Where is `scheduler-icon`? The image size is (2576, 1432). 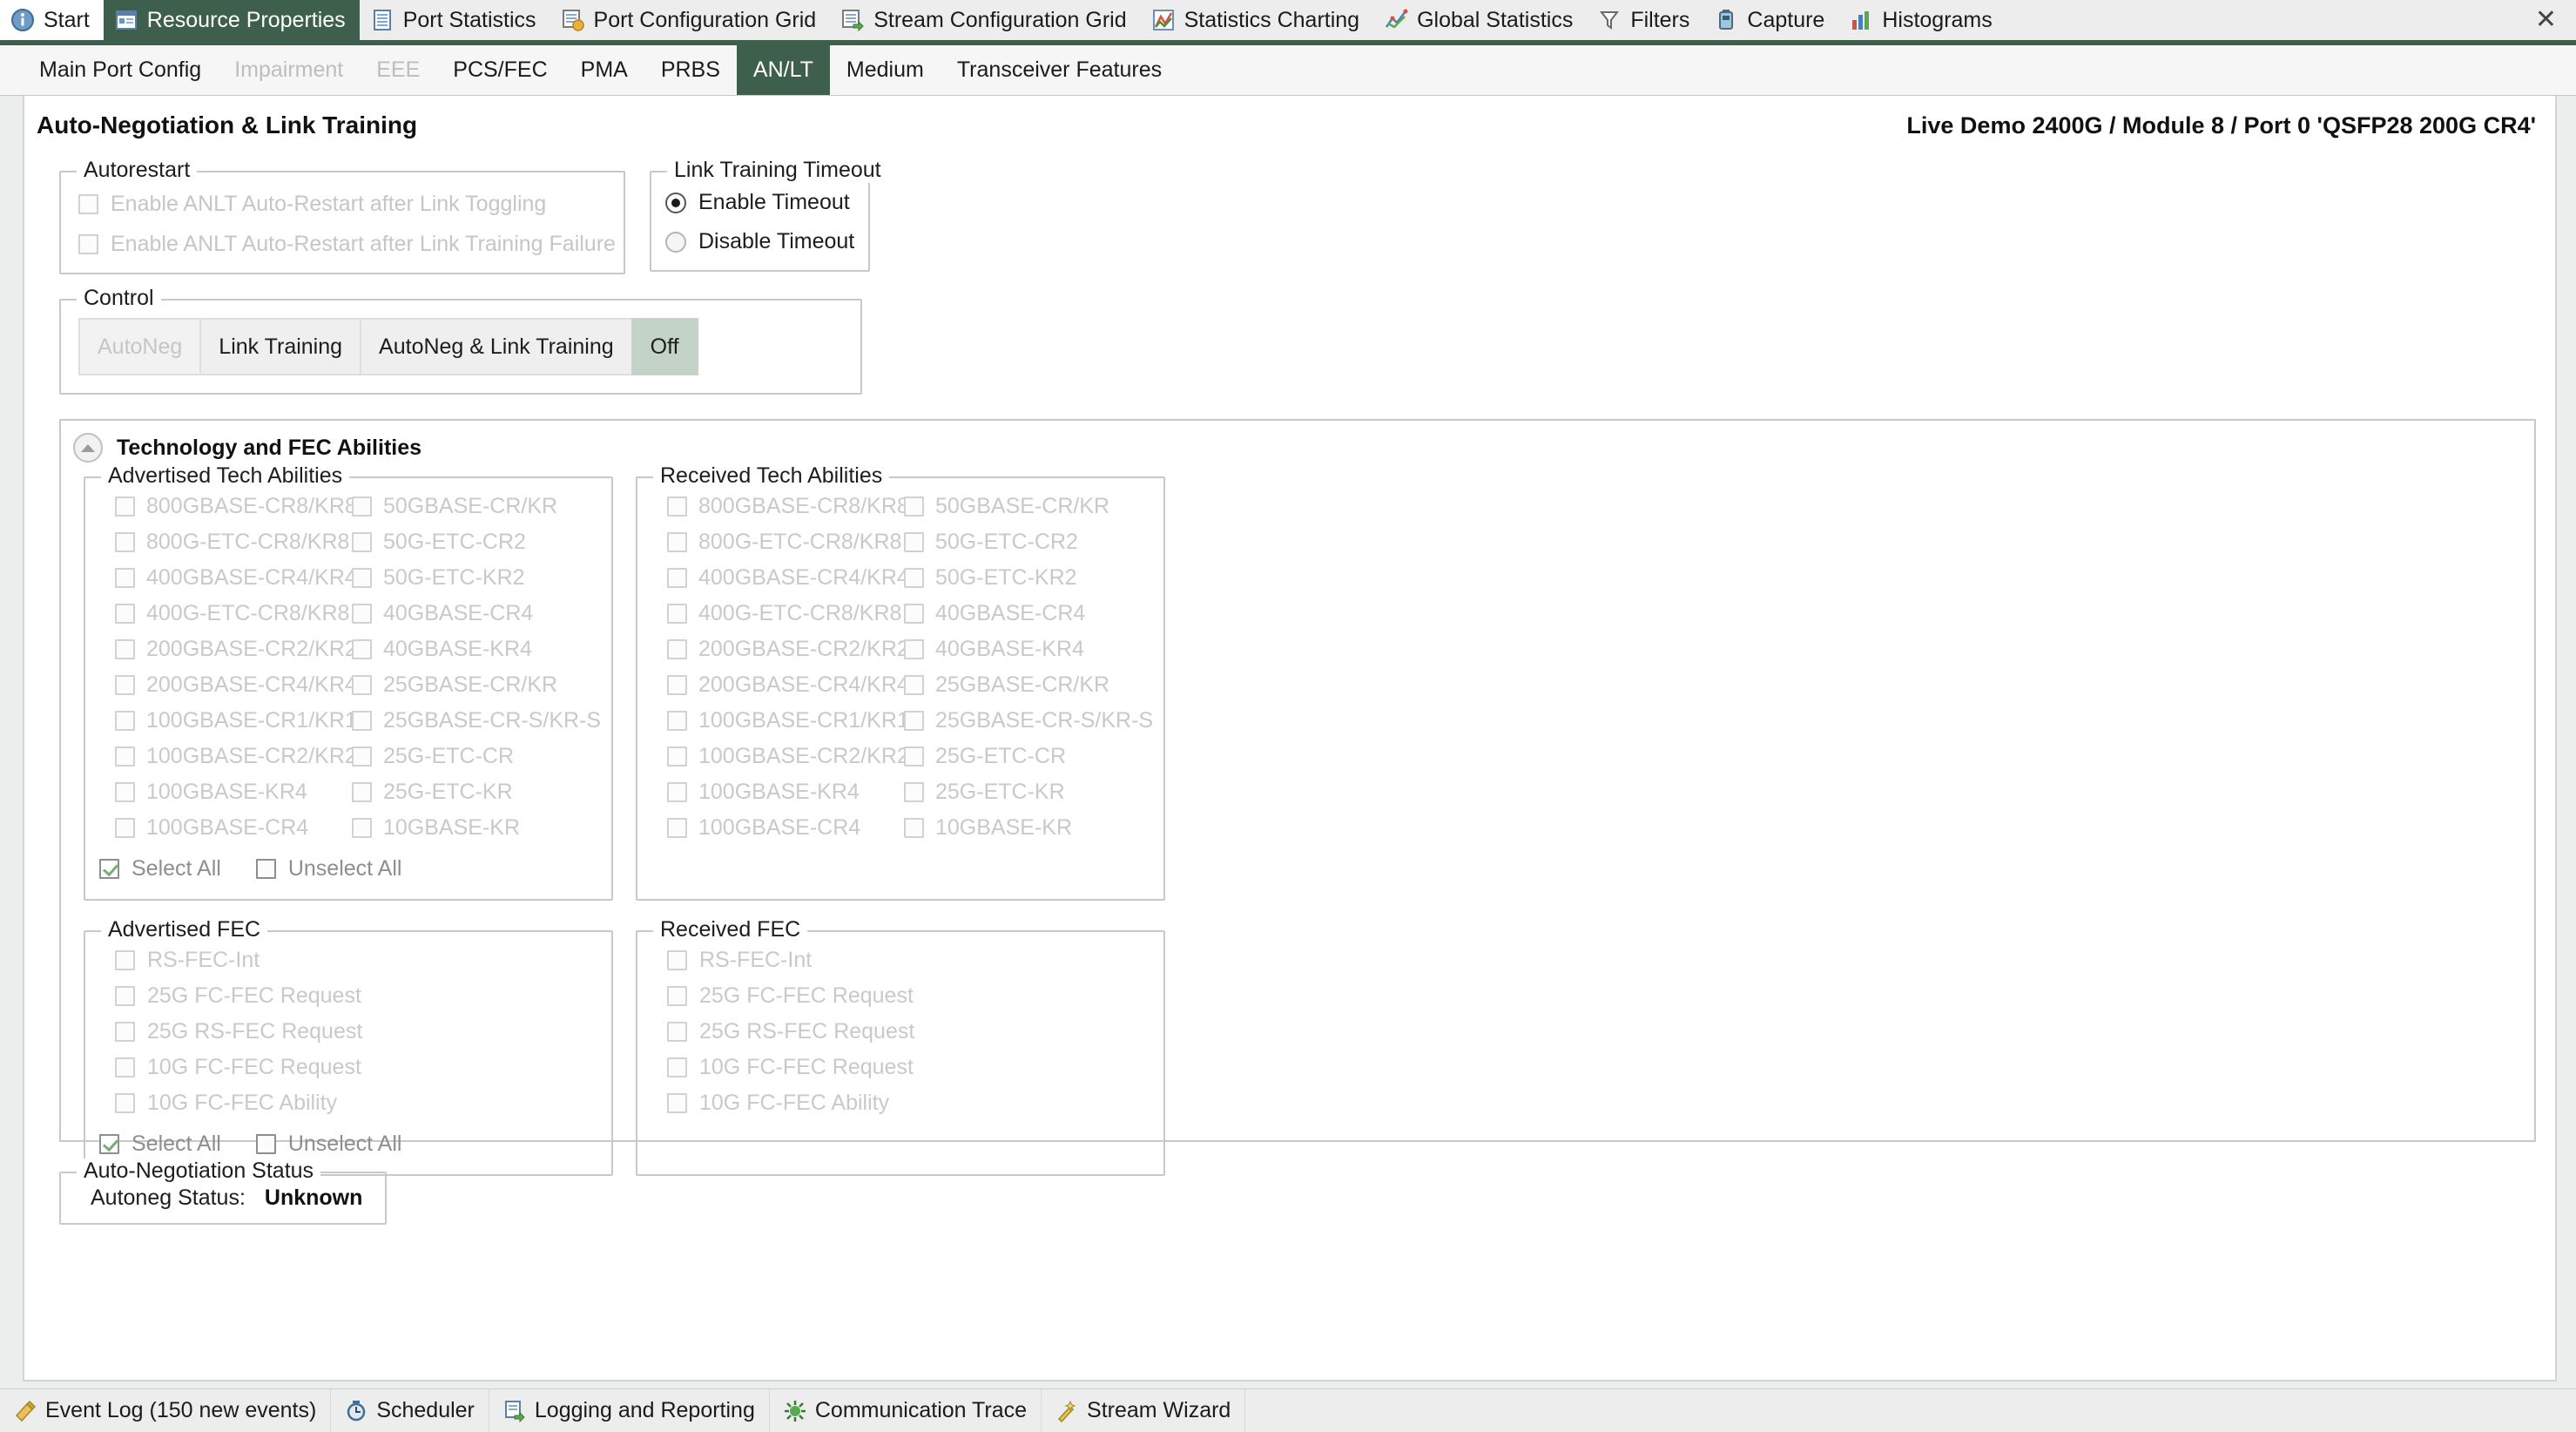 scheduler-icon is located at coordinates (356, 1411).